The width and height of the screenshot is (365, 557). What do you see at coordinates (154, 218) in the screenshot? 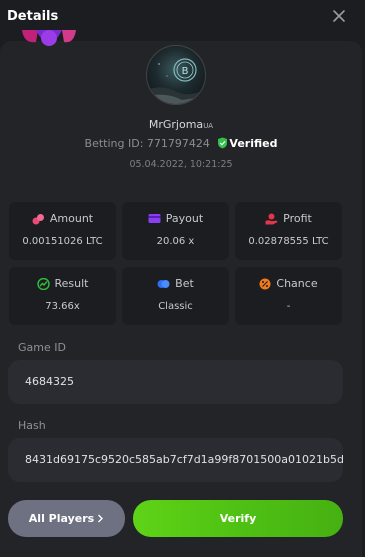
I see `card-icon` at bounding box center [154, 218].